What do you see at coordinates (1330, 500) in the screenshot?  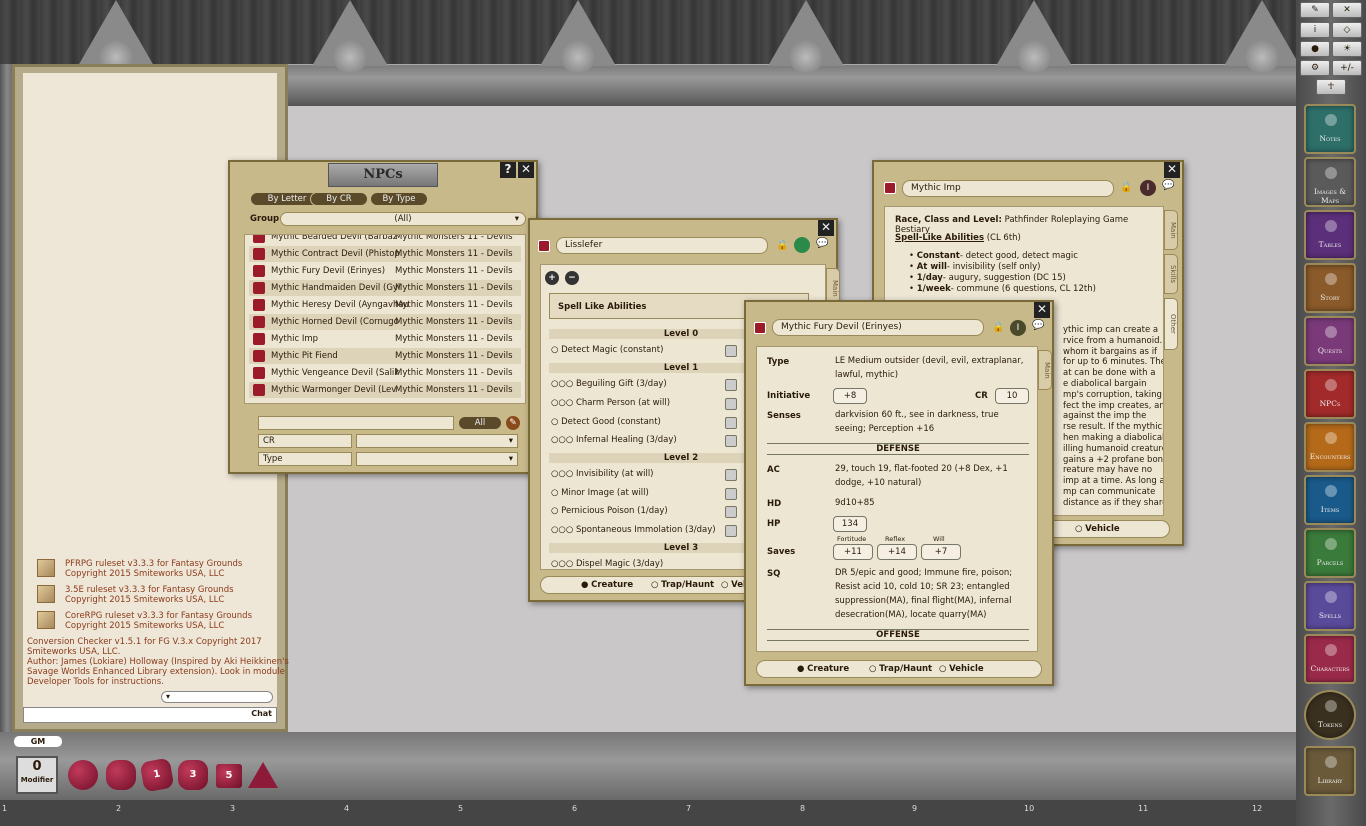 I see `items-button: Items` at bounding box center [1330, 500].